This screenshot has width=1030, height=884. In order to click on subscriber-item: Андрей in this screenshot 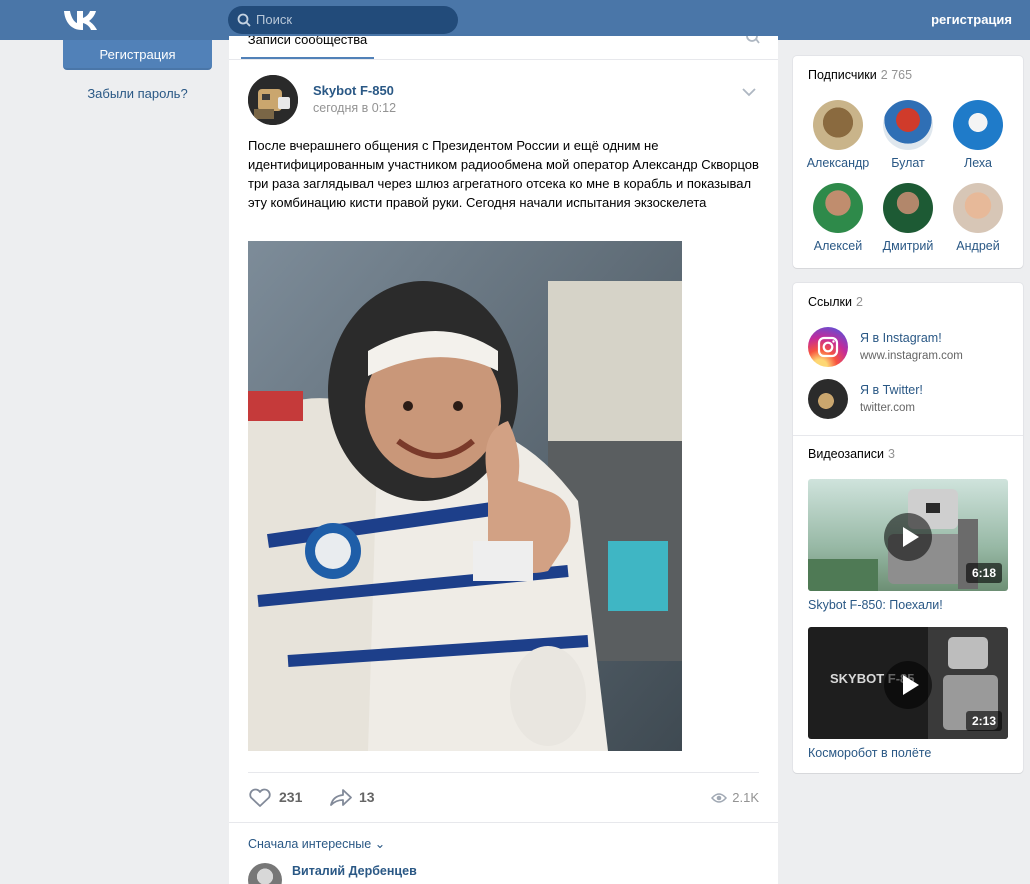, I will do `click(978, 218)`.